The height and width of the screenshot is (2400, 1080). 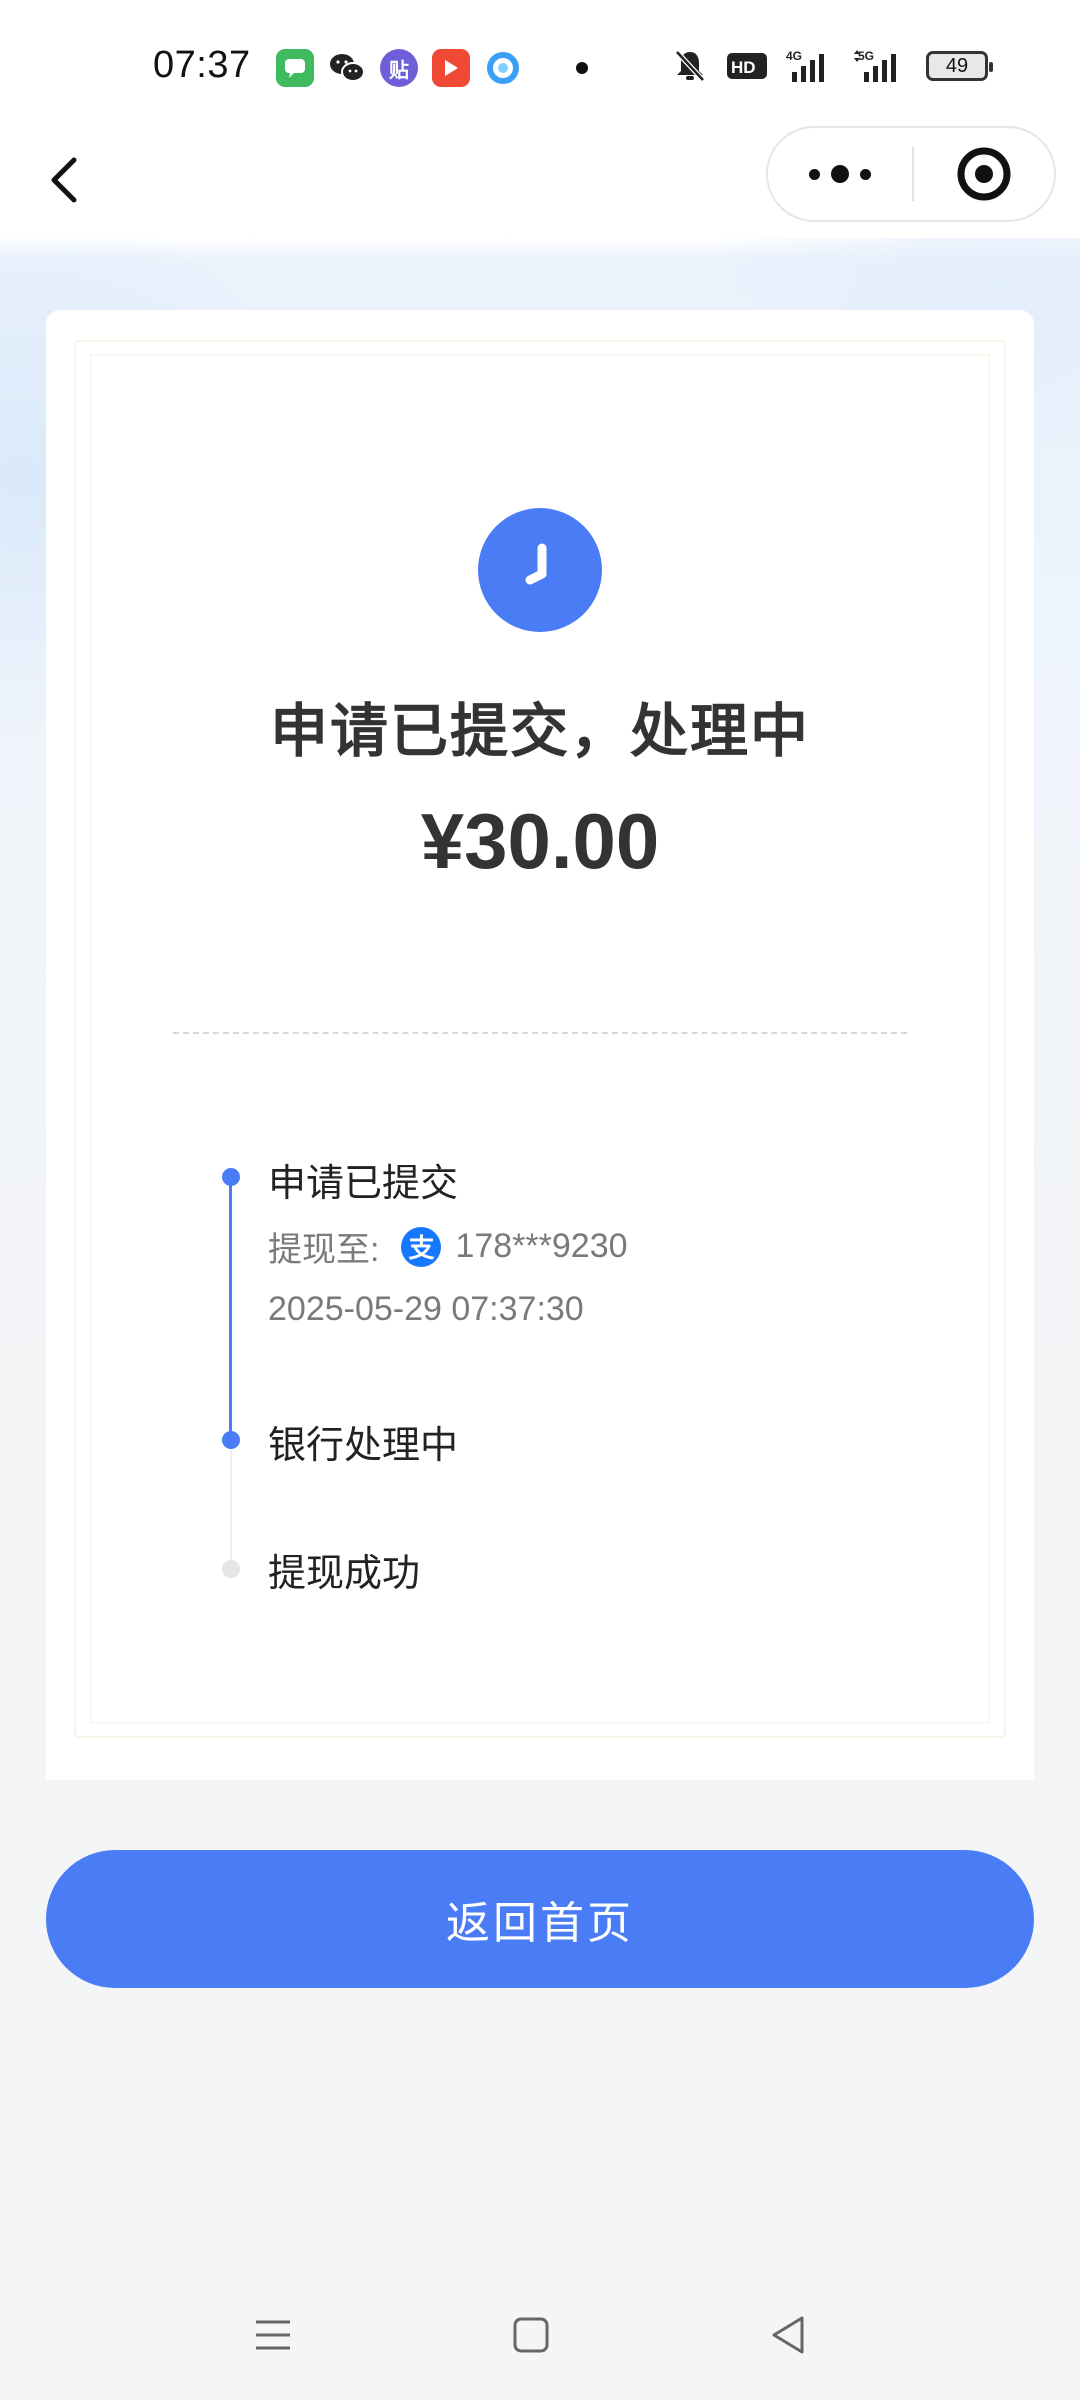 What do you see at coordinates (231, 1177) in the screenshot?
I see `timeline-dot-done` at bounding box center [231, 1177].